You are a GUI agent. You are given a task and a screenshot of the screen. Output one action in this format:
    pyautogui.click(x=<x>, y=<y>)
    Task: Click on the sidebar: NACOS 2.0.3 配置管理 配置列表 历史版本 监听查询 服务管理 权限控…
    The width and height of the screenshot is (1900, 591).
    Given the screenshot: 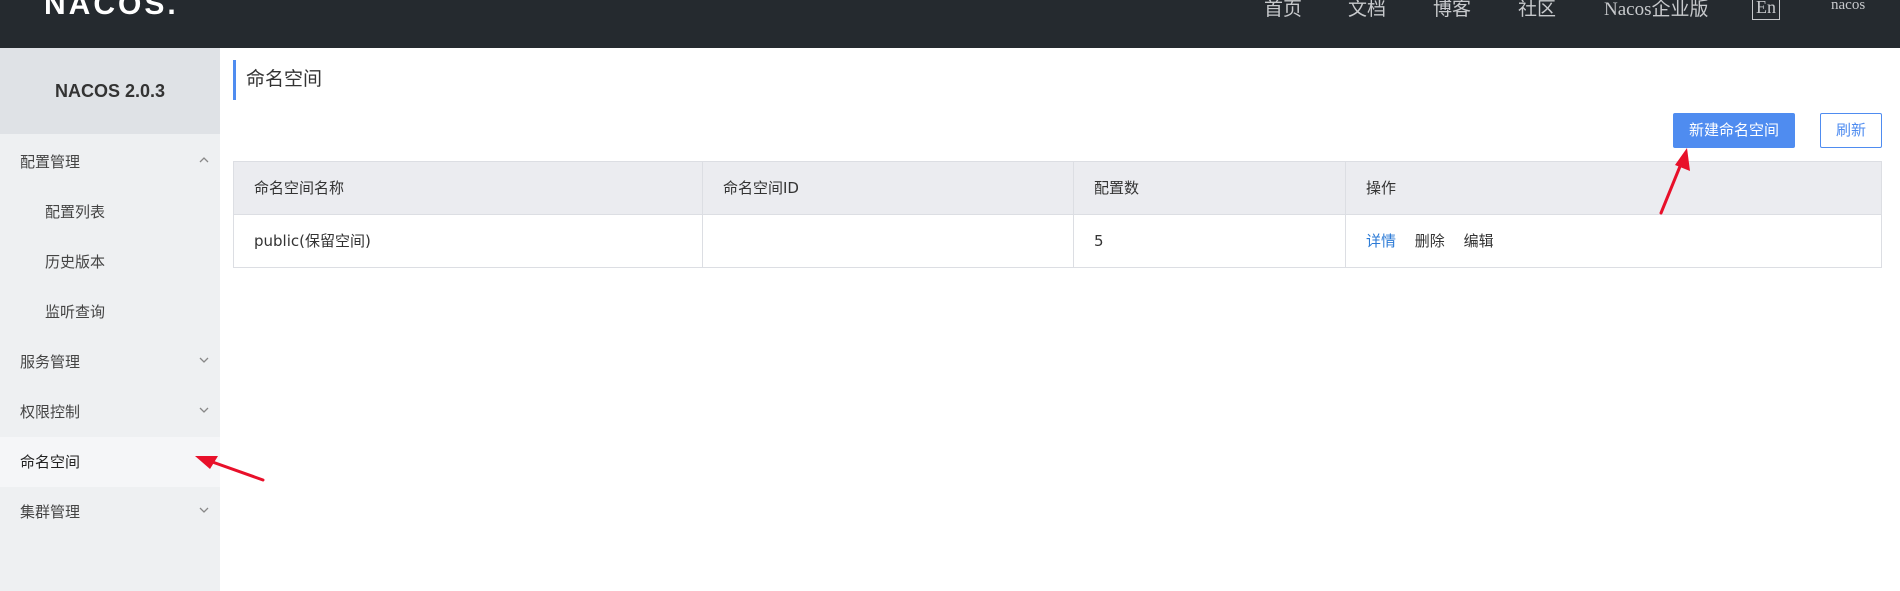 What is the action you would take?
    pyautogui.click(x=110, y=319)
    